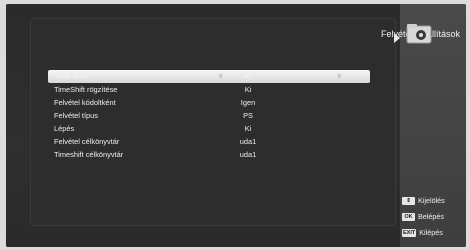 The image size is (470, 250). Describe the element at coordinates (209, 154) in the screenshot. I see `menu-item-timeshift-directory: Timeshift célkönyvtár uda1` at that location.